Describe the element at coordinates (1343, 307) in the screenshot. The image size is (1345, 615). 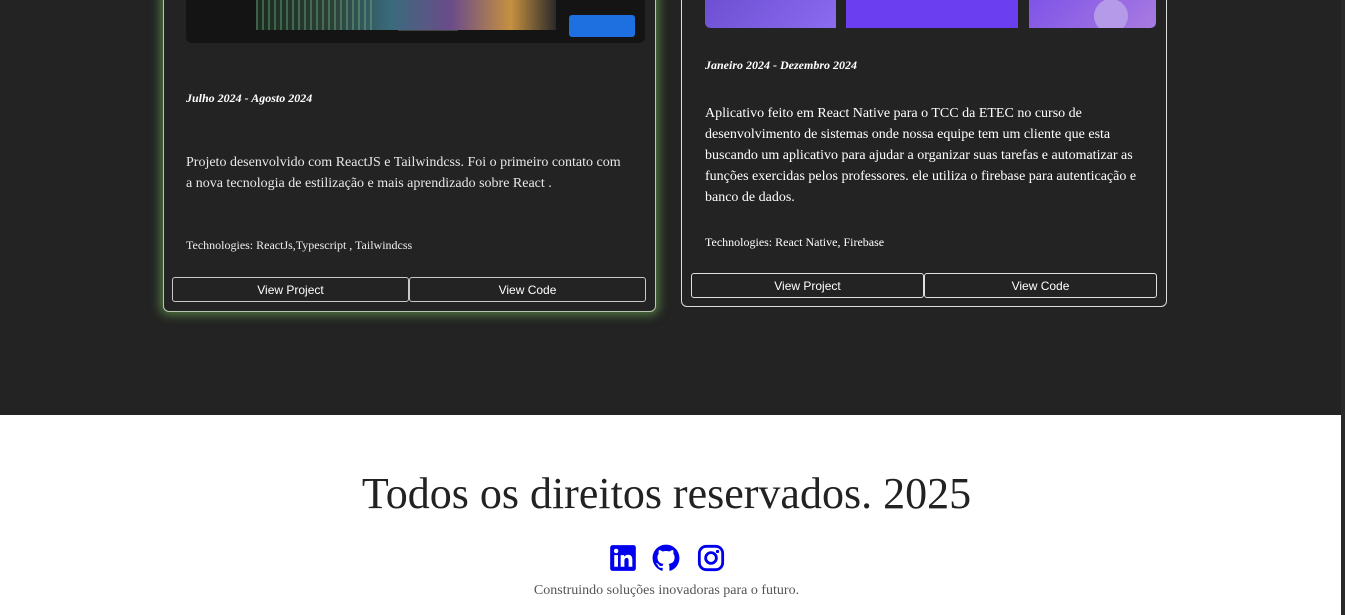
I see `scrollbar` at that location.